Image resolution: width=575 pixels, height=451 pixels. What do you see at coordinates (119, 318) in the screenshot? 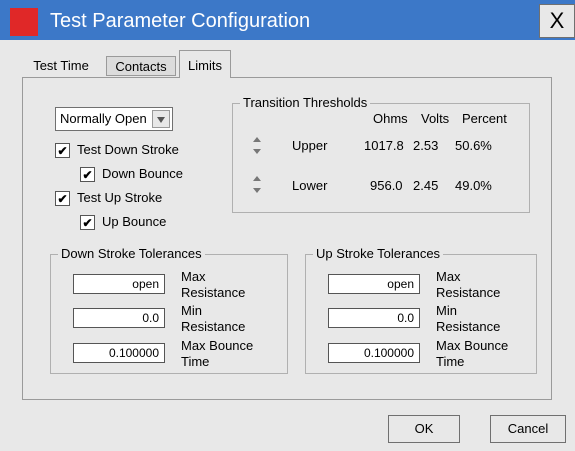
I see `down-min-resistance-input: 0.0` at bounding box center [119, 318].